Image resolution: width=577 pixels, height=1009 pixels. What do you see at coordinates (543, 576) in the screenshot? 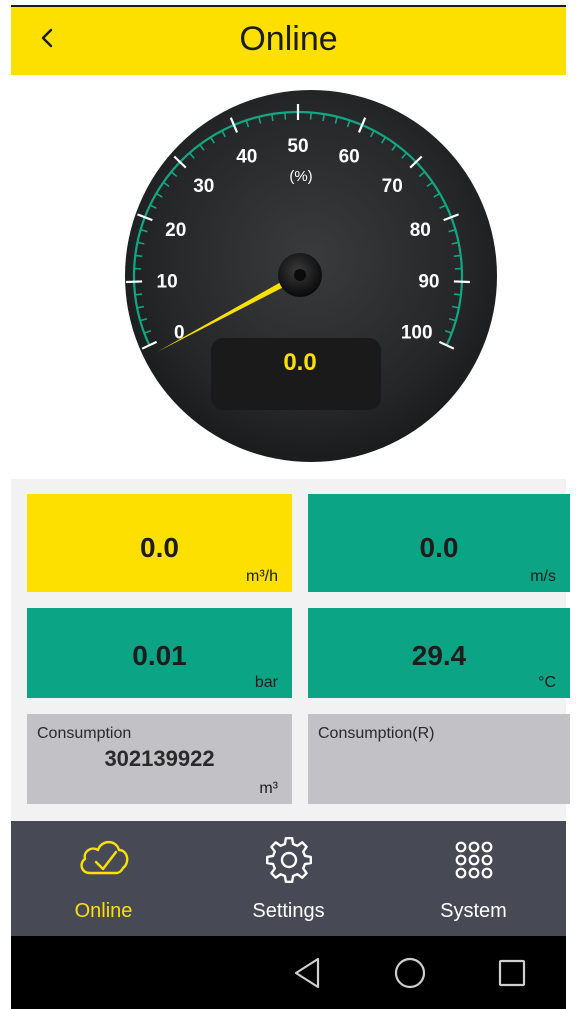
I see `velocity-unit: m/s` at bounding box center [543, 576].